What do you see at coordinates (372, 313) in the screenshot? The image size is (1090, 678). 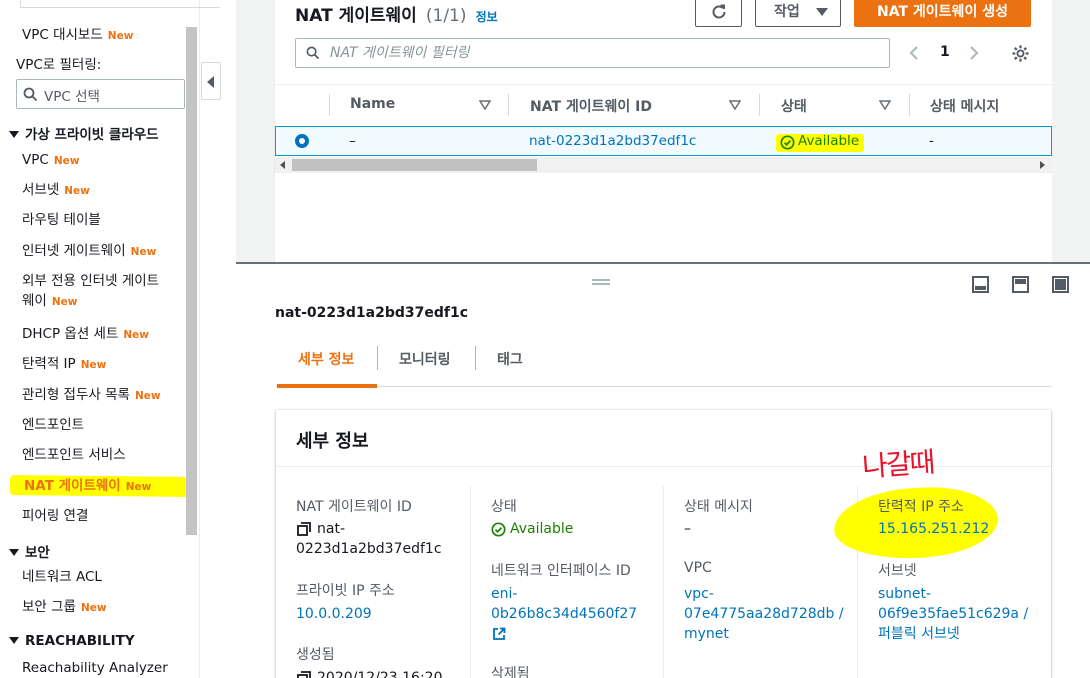 I see `detail-title: nat-0223d1a2bd37edf1c` at bounding box center [372, 313].